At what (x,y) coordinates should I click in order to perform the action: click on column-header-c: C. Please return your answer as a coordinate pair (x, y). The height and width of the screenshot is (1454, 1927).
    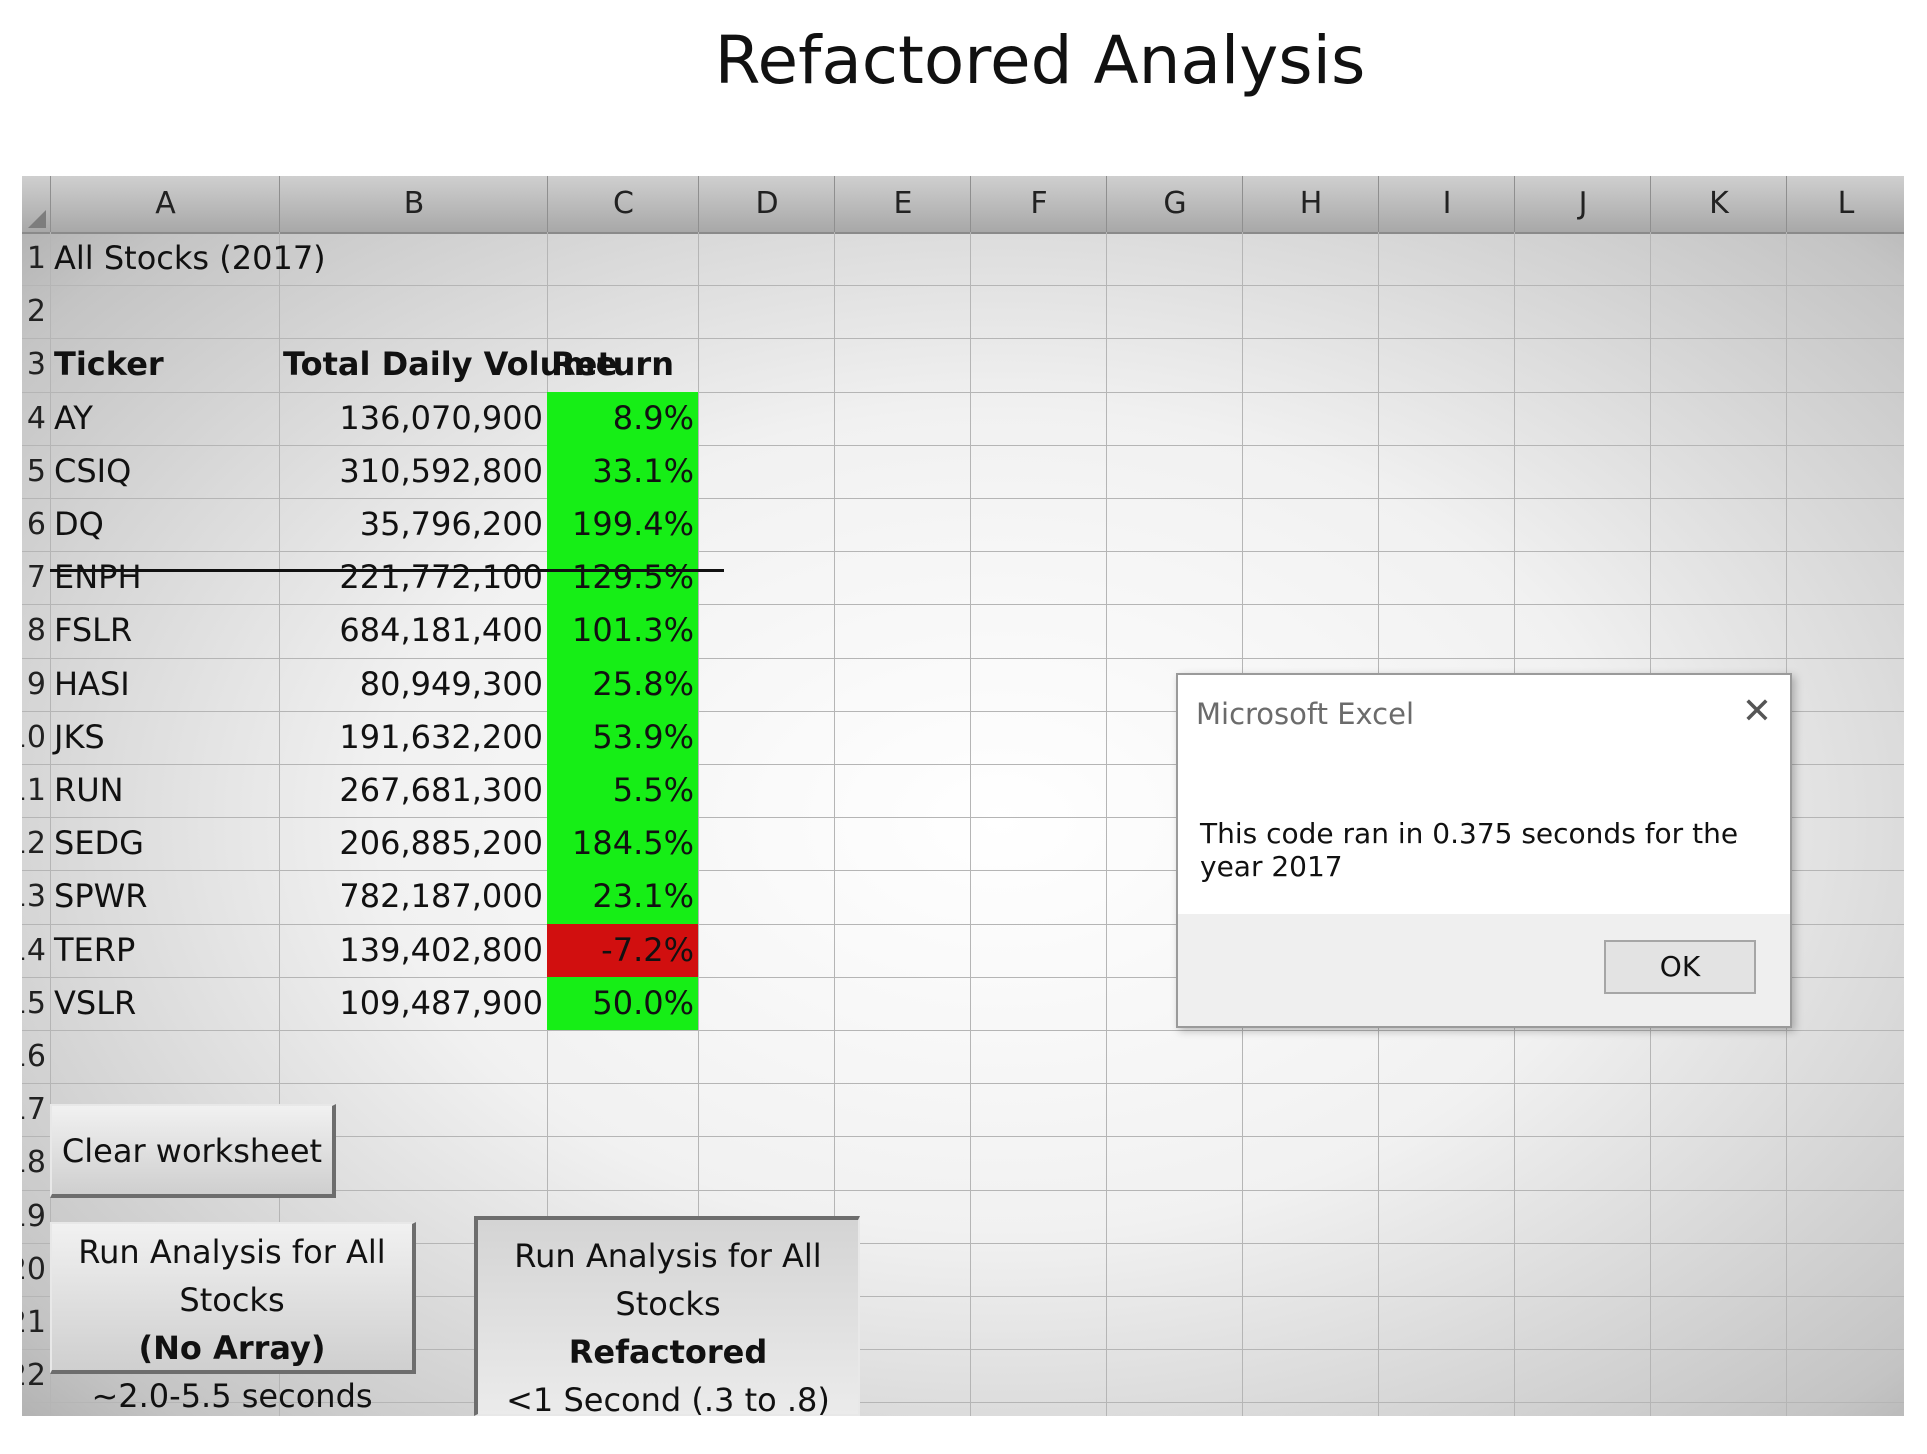
    Looking at the image, I should click on (623, 204).